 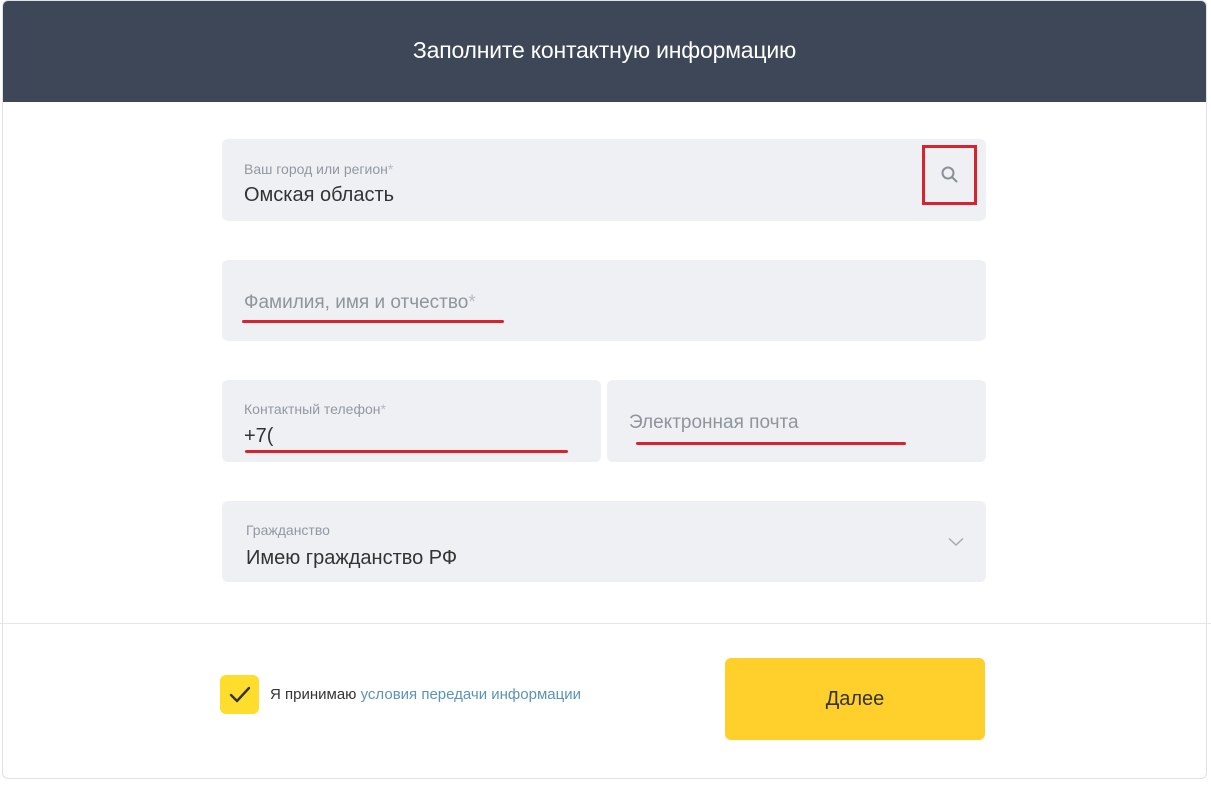 I want to click on chevron-down-icon, so click(x=956, y=542).